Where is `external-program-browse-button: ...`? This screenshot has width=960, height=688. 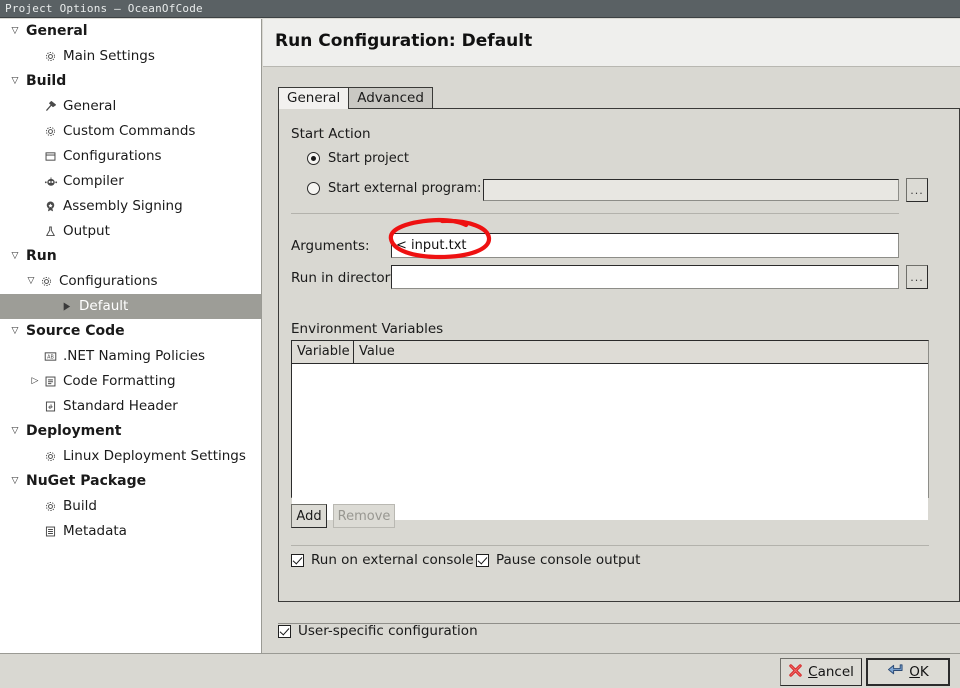
external-program-browse-button: ... is located at coordinates (917, 190).